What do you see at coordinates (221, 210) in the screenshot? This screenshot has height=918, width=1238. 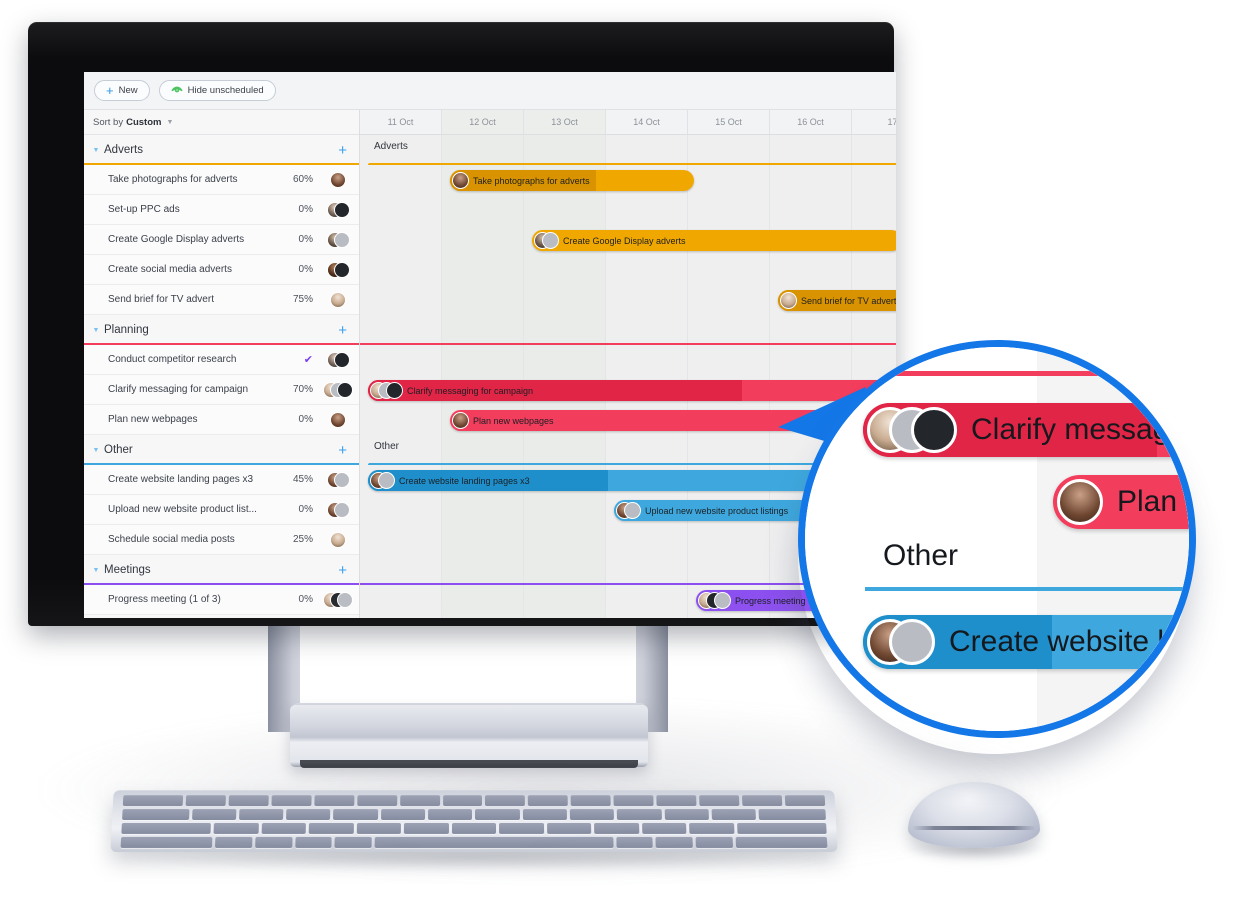 I see `task-row: Set-up PPC ads 0%` at bounding box center [221, 210].